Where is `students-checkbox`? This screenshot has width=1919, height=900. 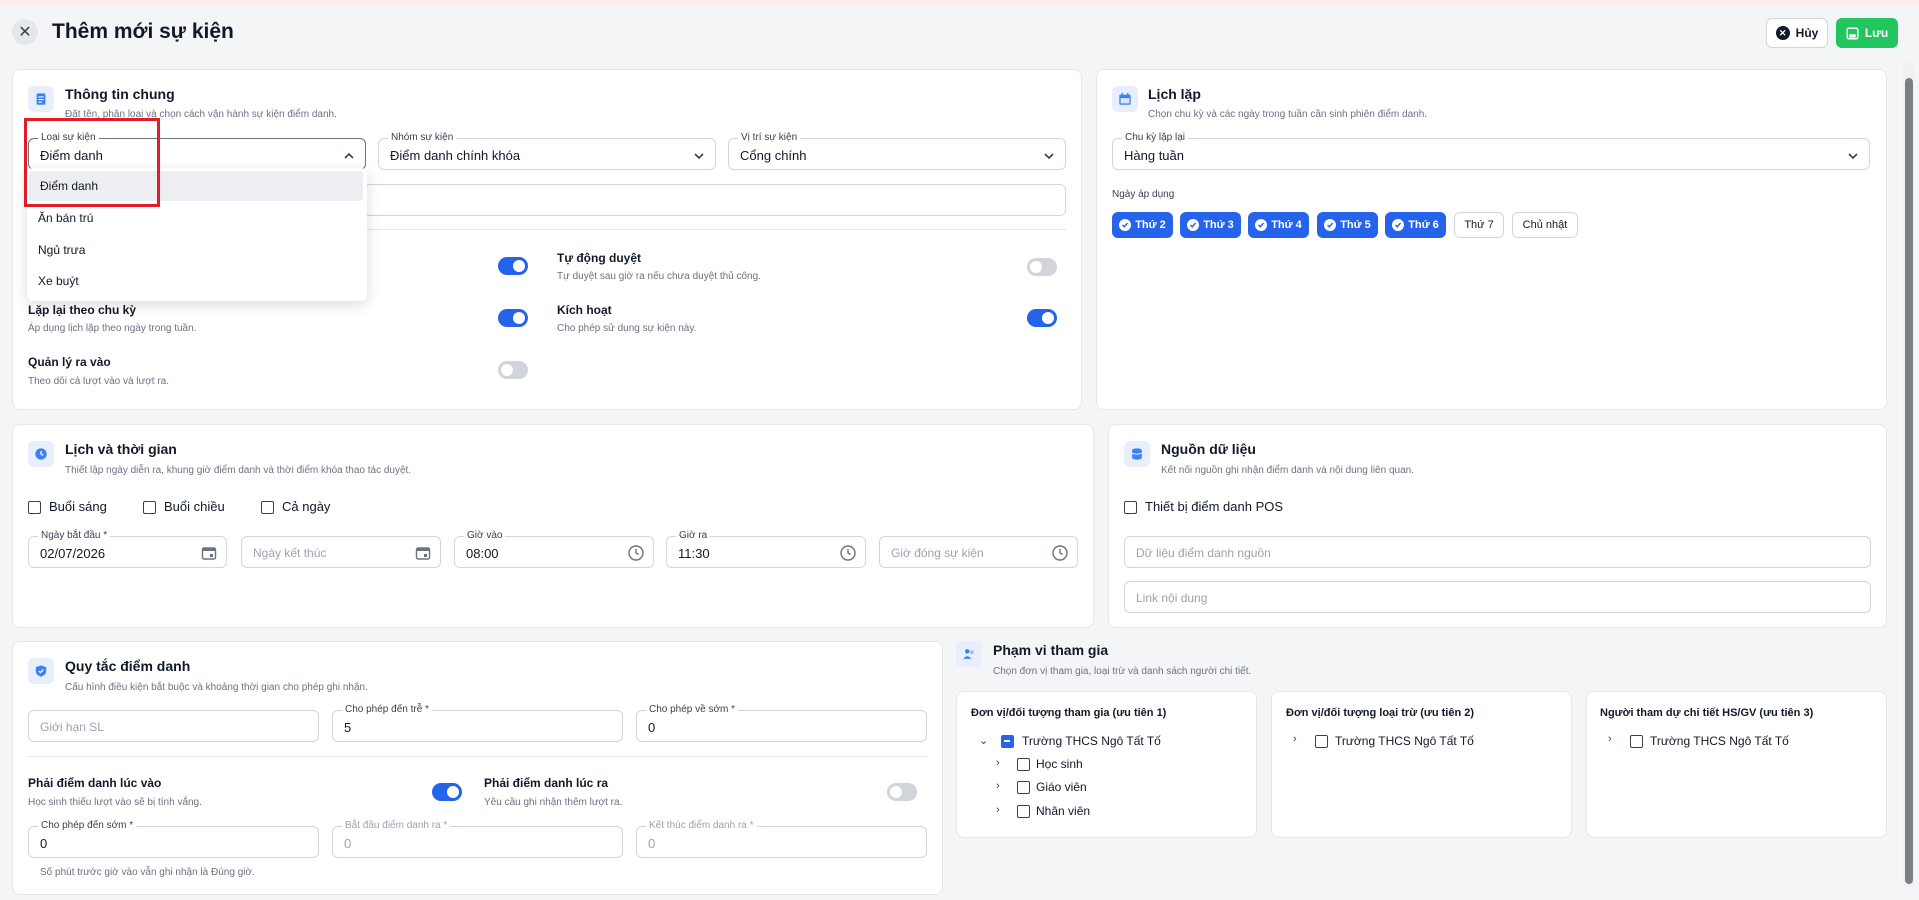
students-checkbox is located at coordinates (1023, 764).